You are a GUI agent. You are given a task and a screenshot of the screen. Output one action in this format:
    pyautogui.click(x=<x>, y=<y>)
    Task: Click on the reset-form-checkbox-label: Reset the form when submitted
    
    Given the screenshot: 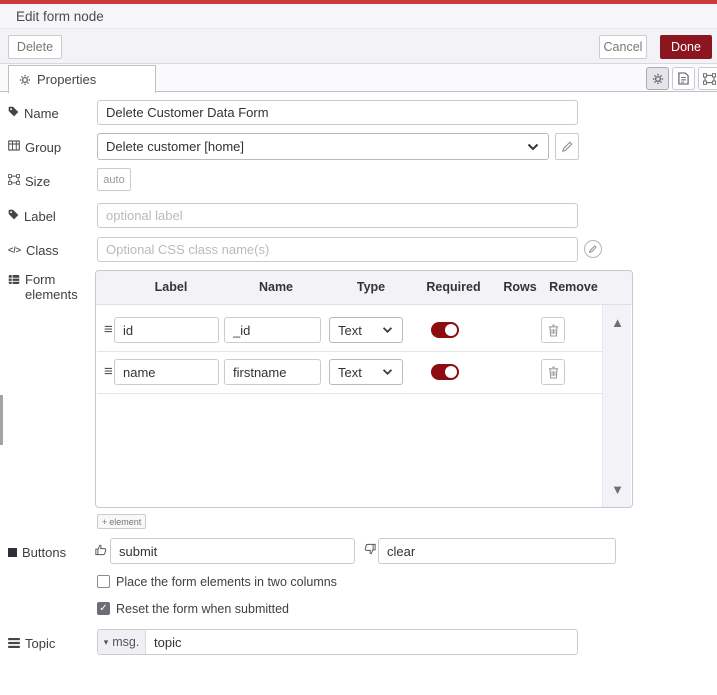 What is the action you would take?
    pyautogui.click(x=202, y=609)
    